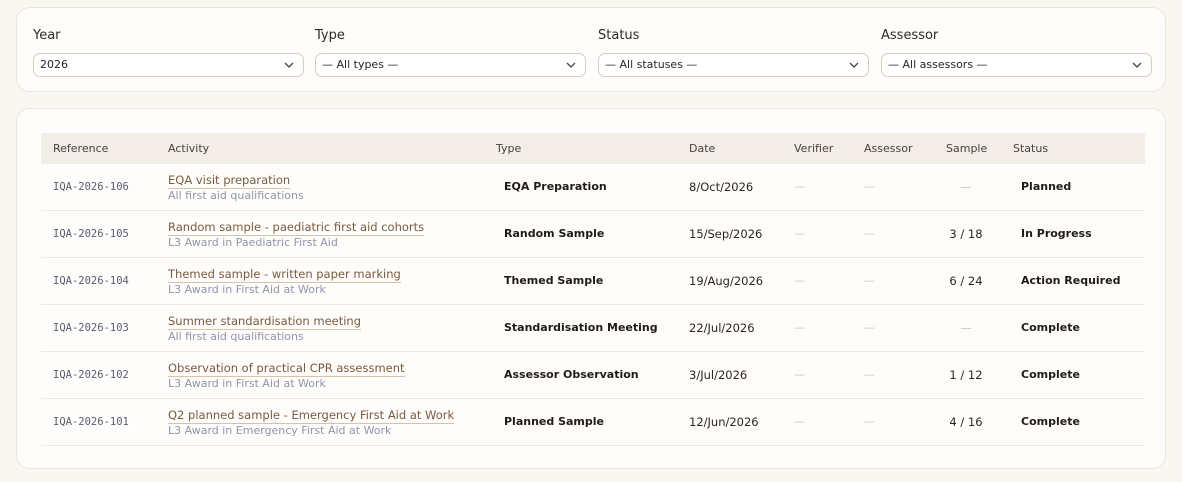 The width and height of the screenshot is (1182, 482). What do you see at coordinates (733, 51) in the screenshot?
I see `status-filter: Status — All statuses —` at bounding box center [733, 51].